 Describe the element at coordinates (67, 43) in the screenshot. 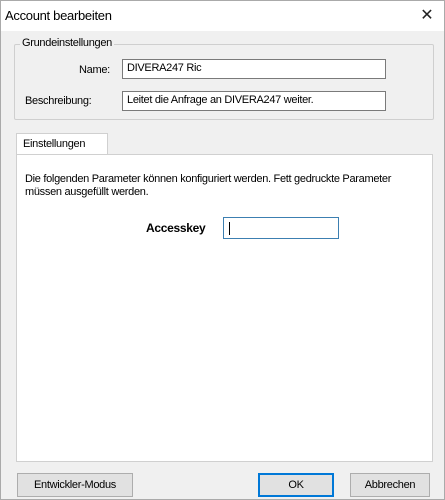

I see `general-settings-legend: Grundeinstellungen` at that location.